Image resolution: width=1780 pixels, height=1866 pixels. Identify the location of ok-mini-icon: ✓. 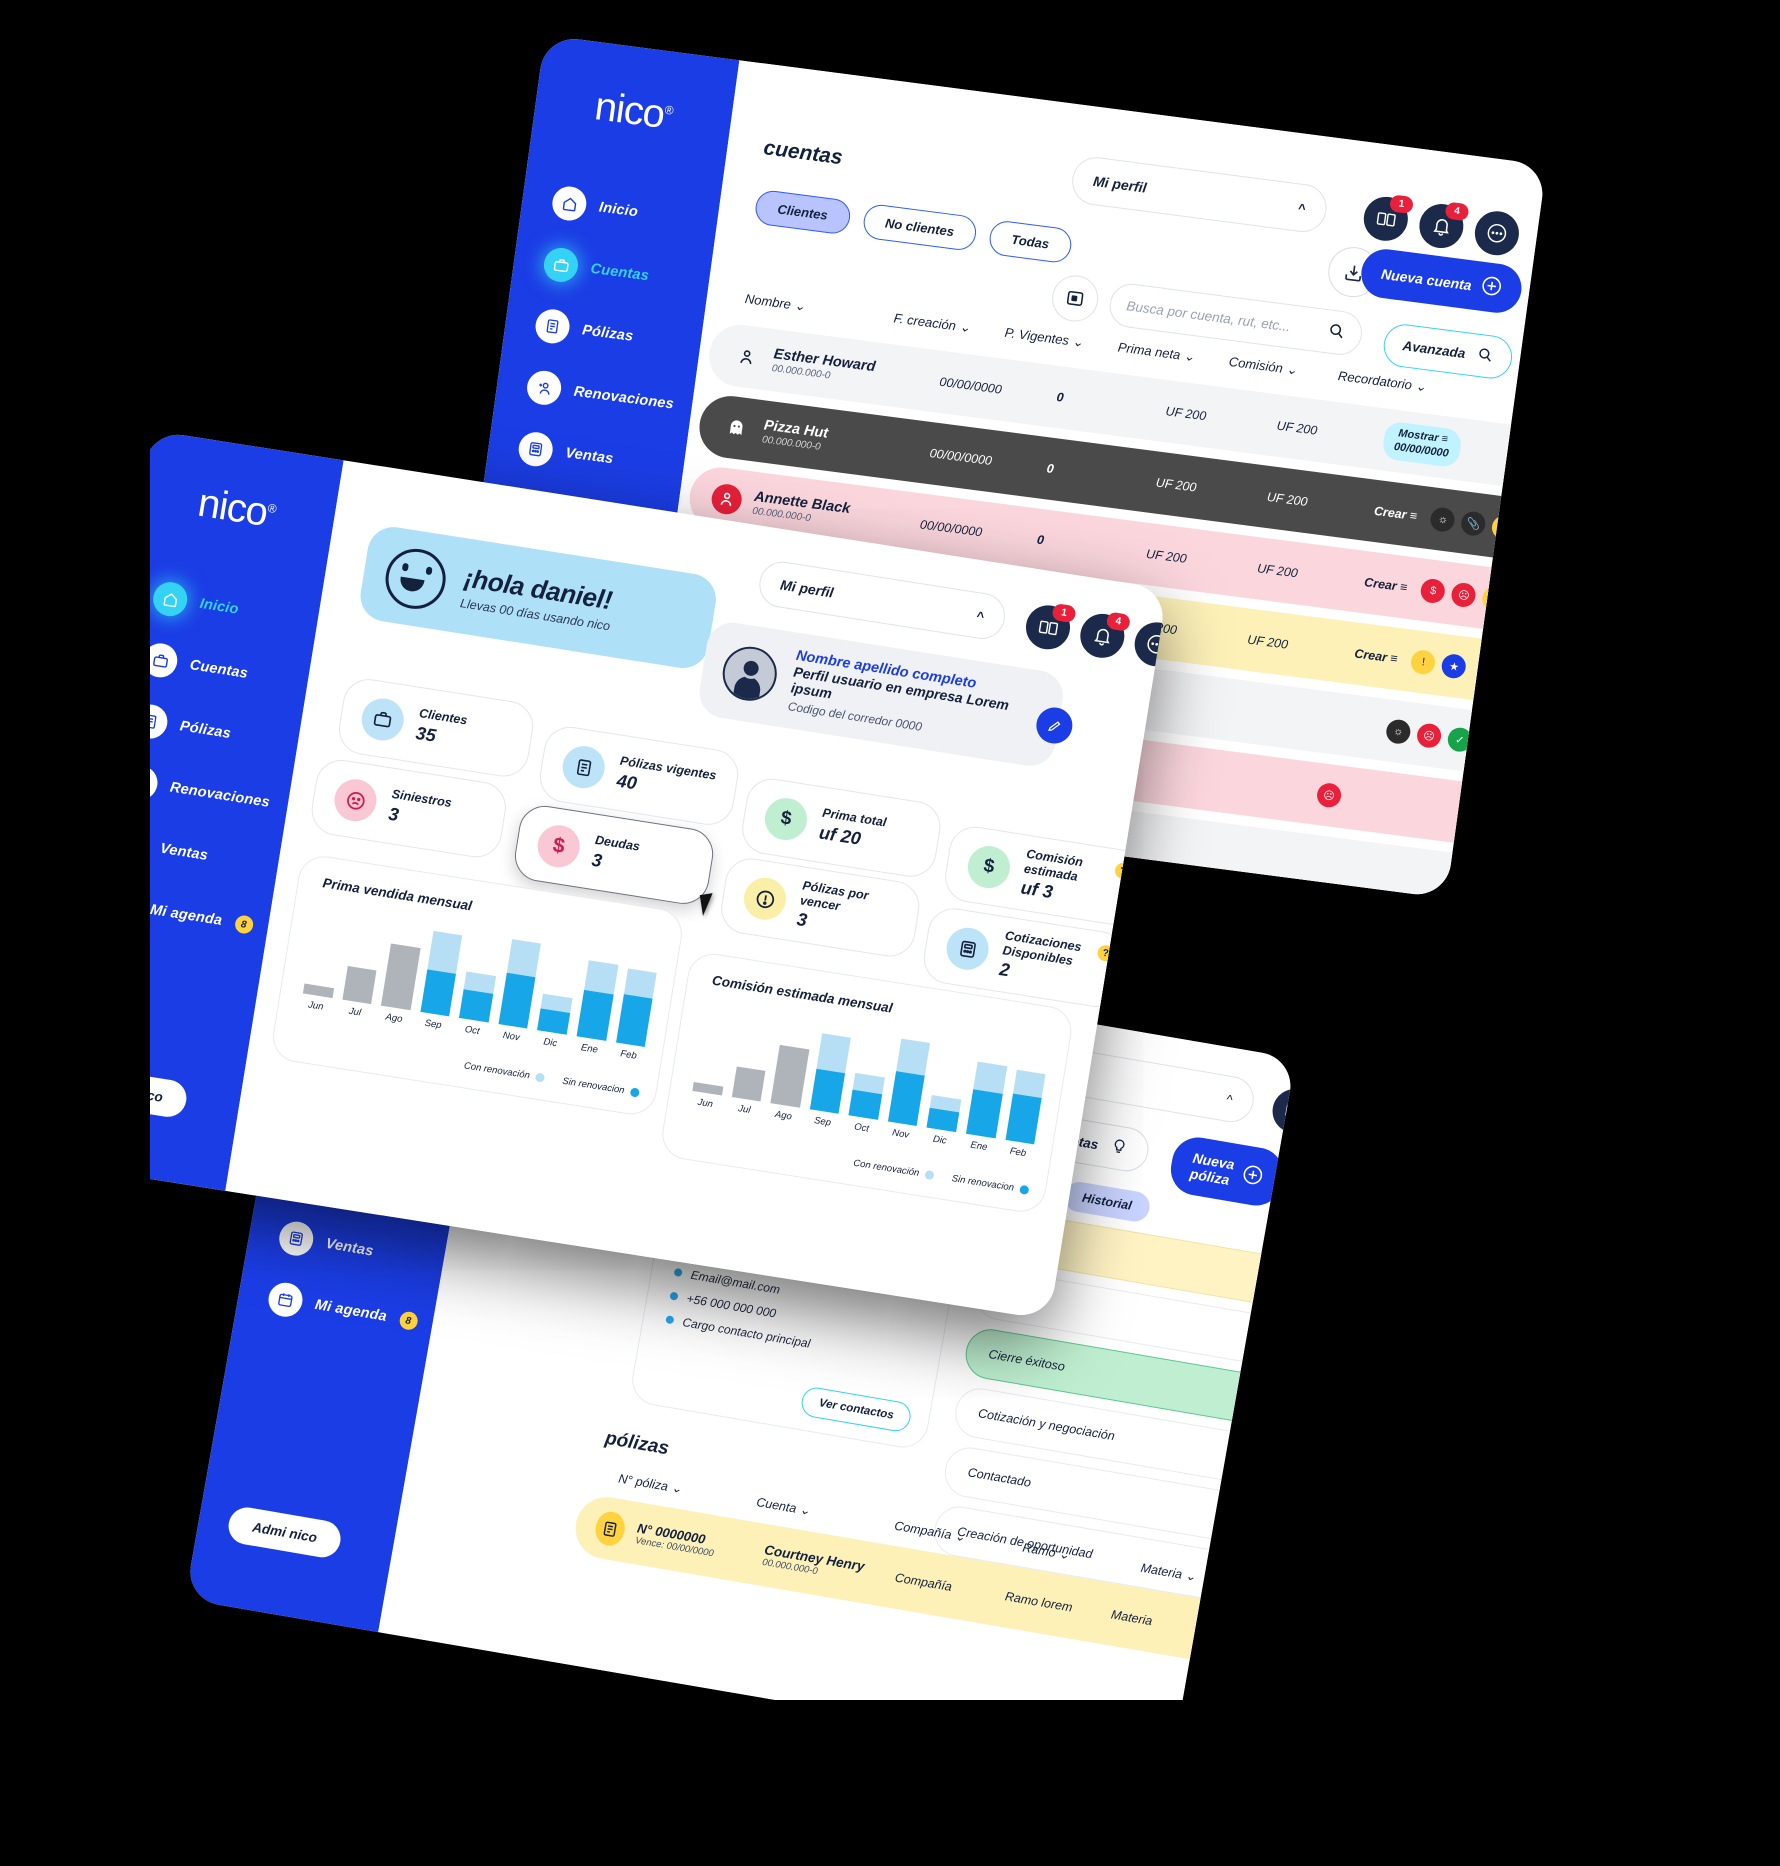
(1460, 740).